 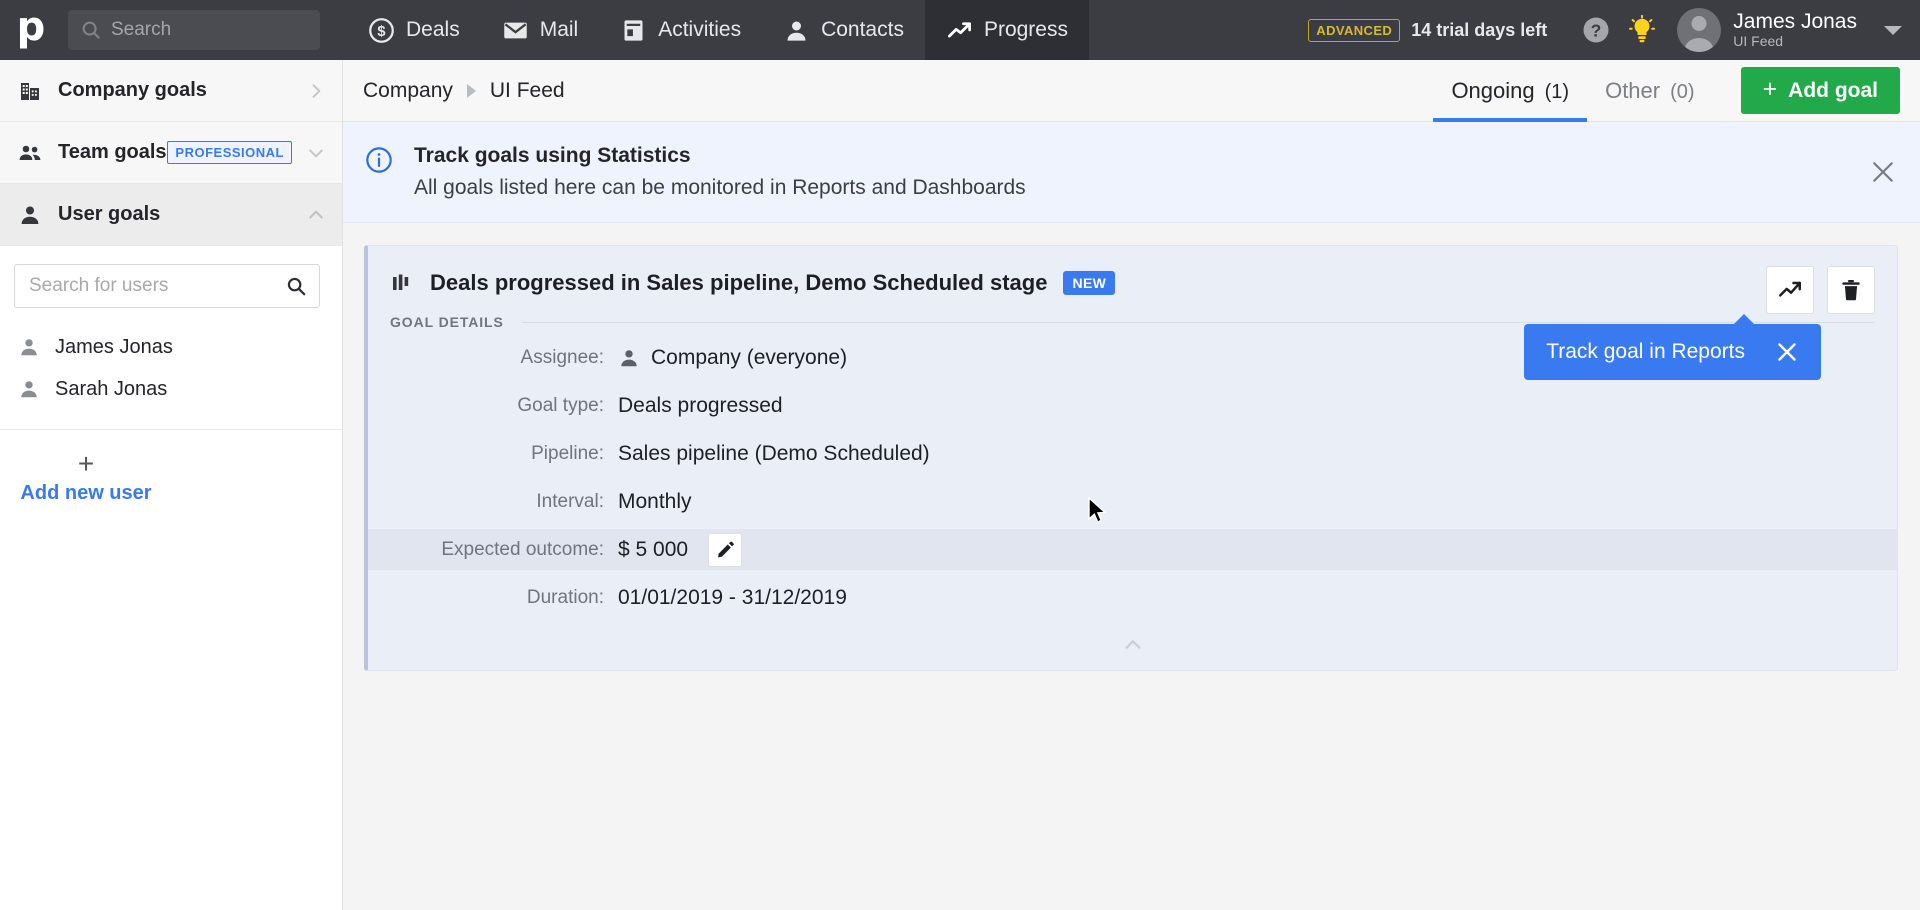 I want to click on detail-value-wrap: Deals progressed, so click(x=700, y=406).